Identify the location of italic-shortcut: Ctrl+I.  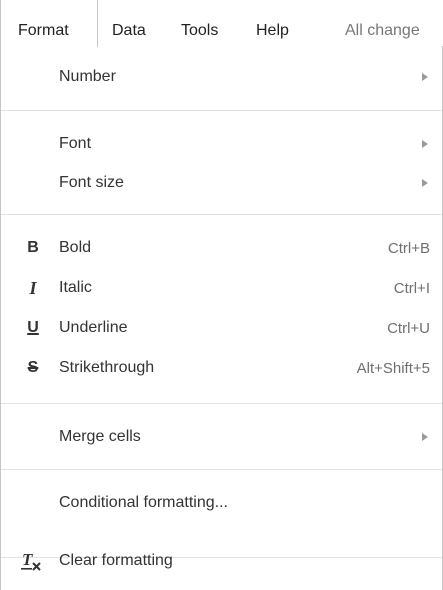
(411, 288).